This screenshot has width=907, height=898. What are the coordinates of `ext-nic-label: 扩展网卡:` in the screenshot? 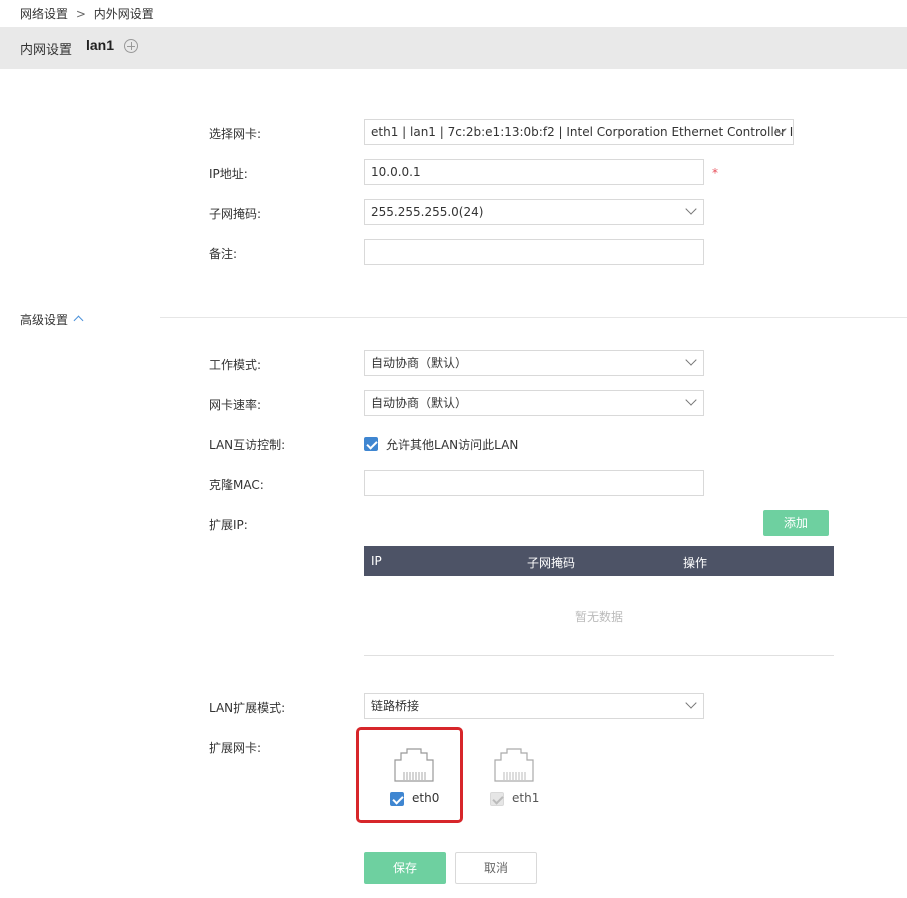 It's located at (235, 748).